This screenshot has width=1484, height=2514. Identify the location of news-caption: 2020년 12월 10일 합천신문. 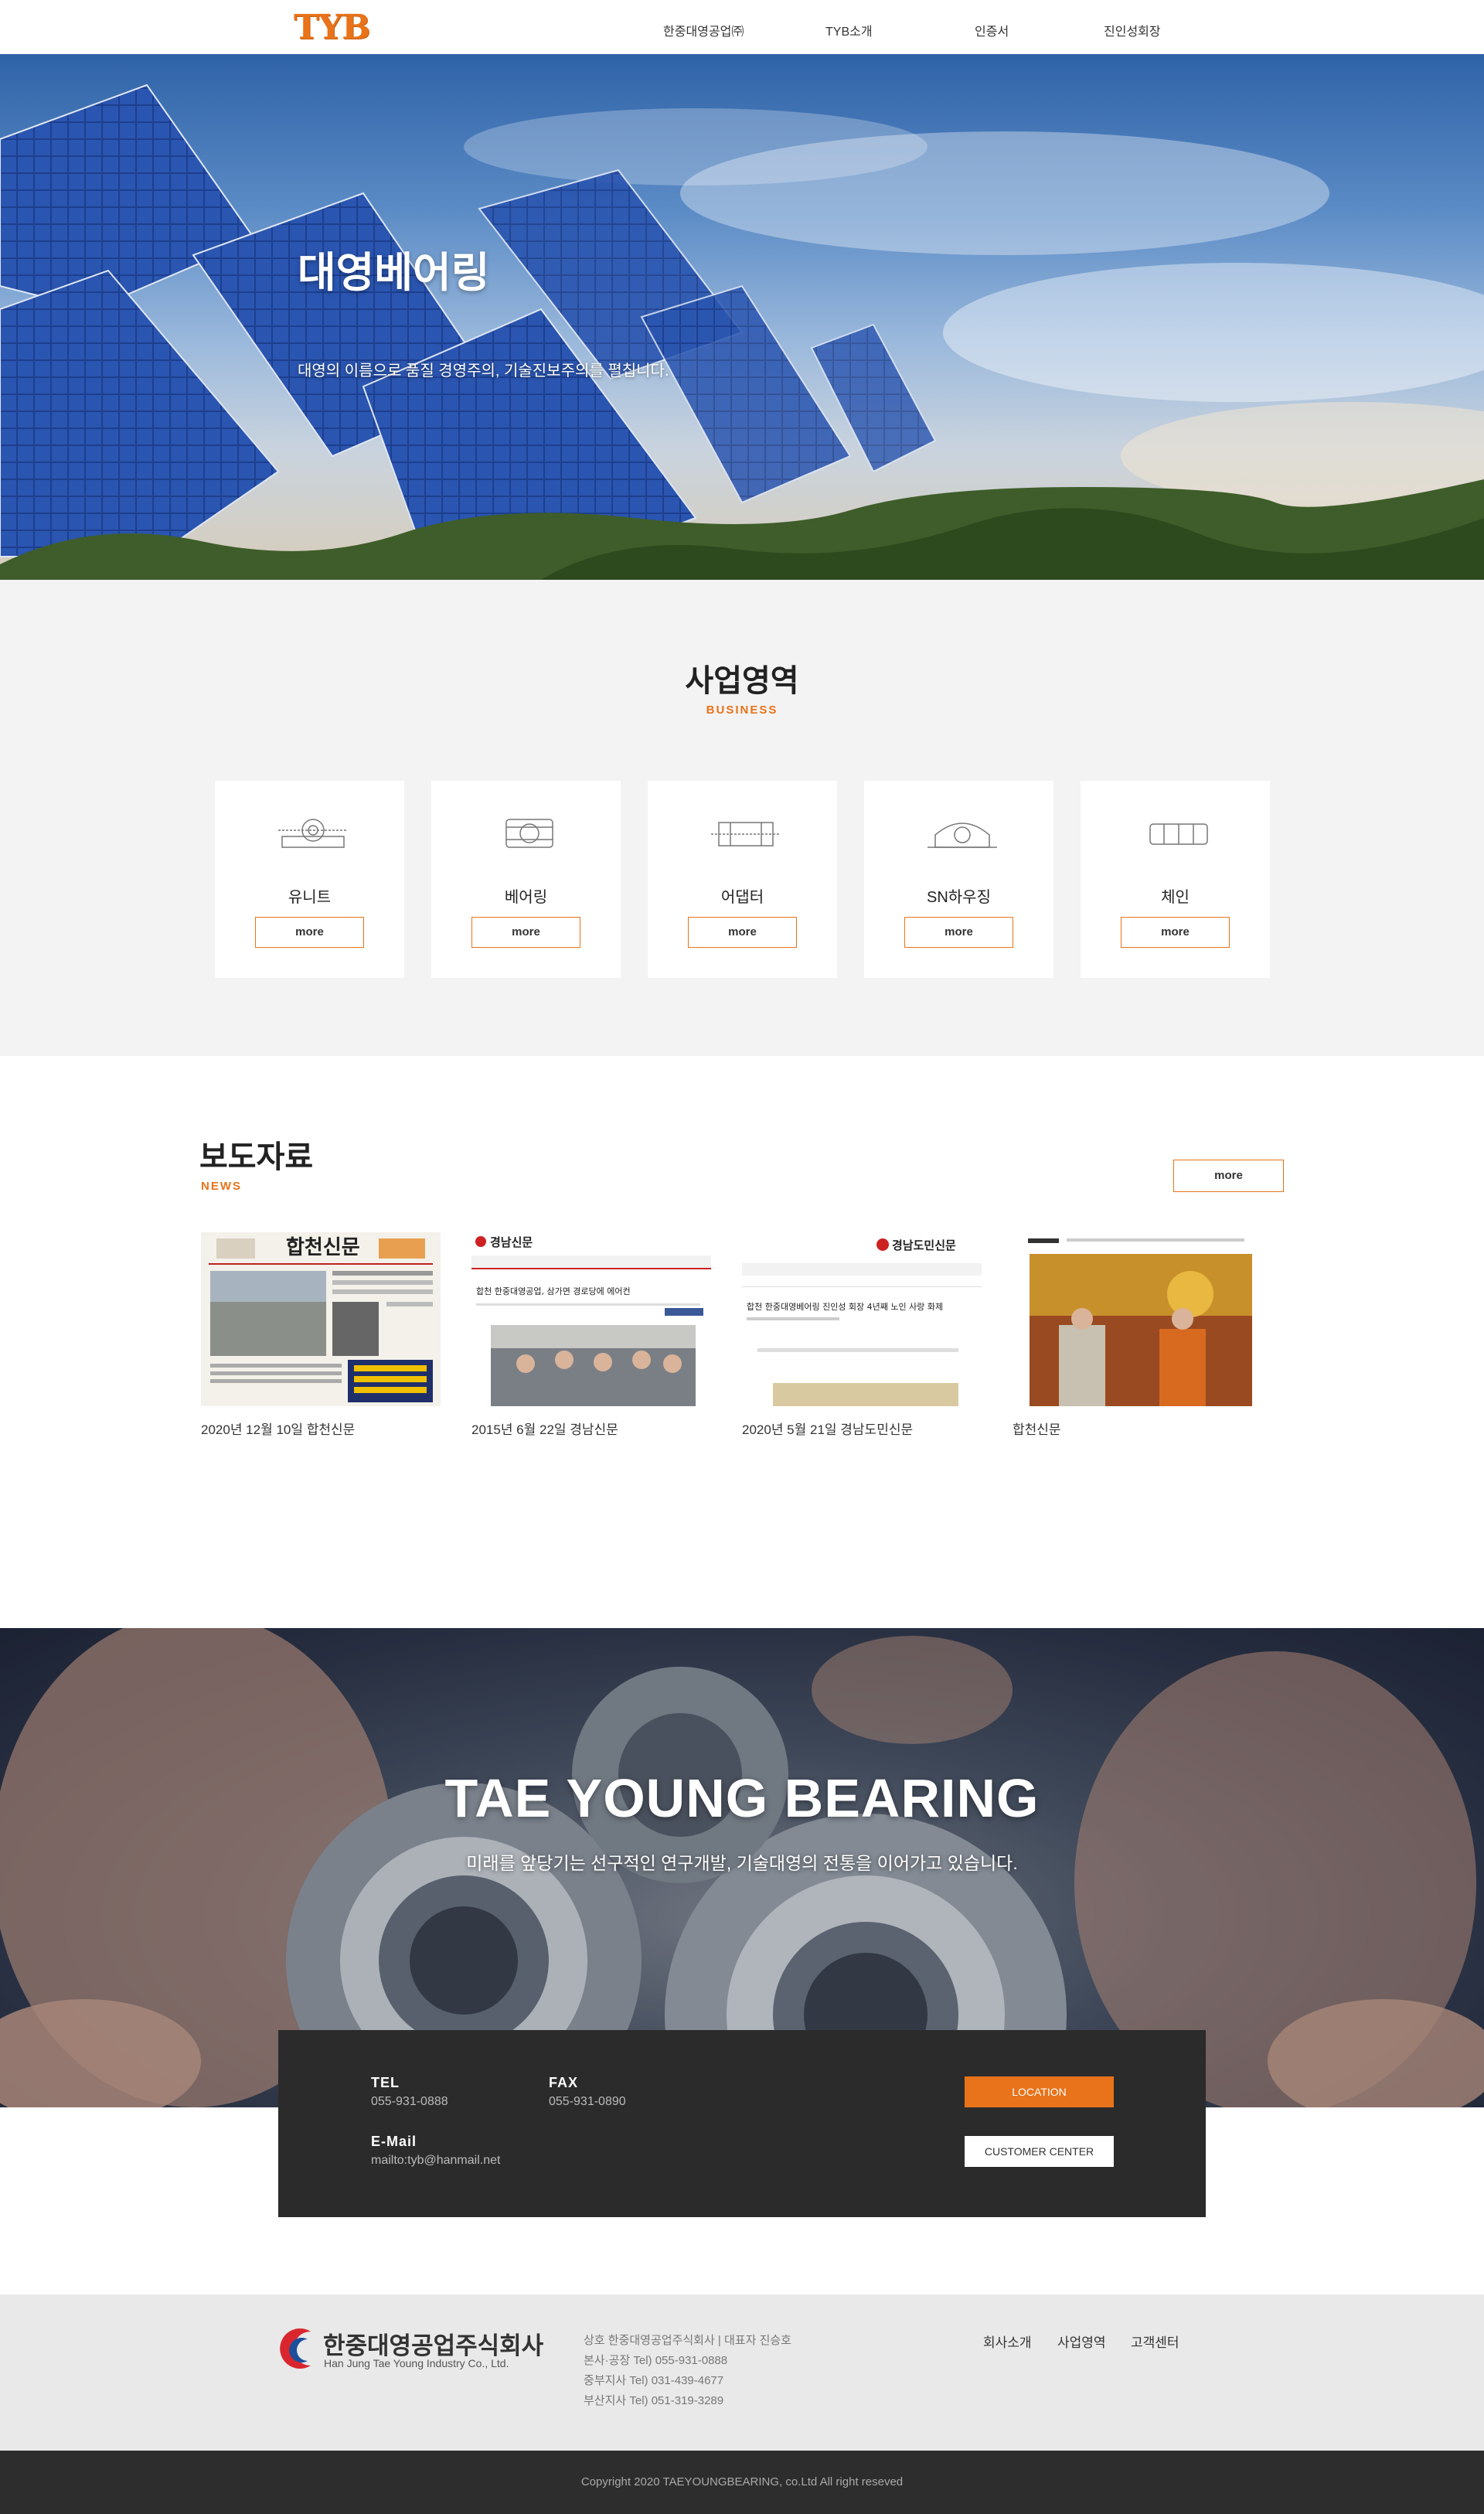
(278, 1429).